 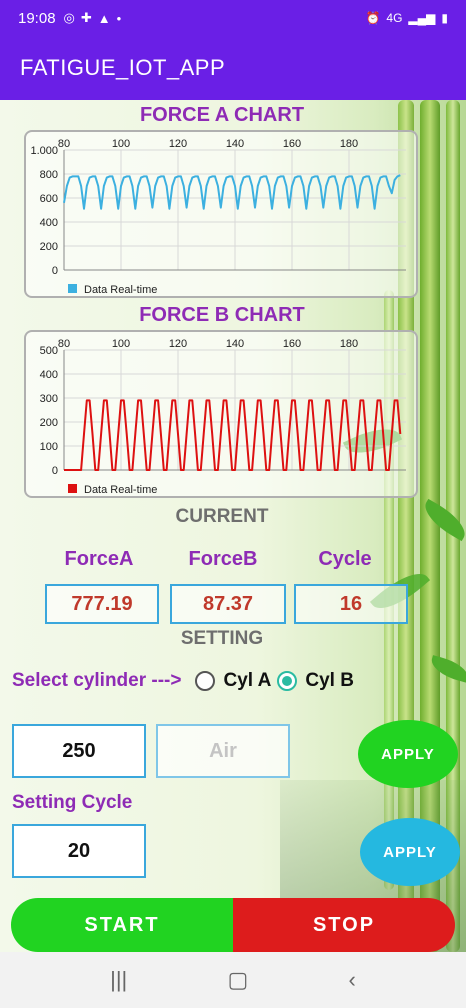 What do you see at coordinates (444, 18) in the screenshot?
I see `battery-icon: ▮` at bounding box center [444, 18].